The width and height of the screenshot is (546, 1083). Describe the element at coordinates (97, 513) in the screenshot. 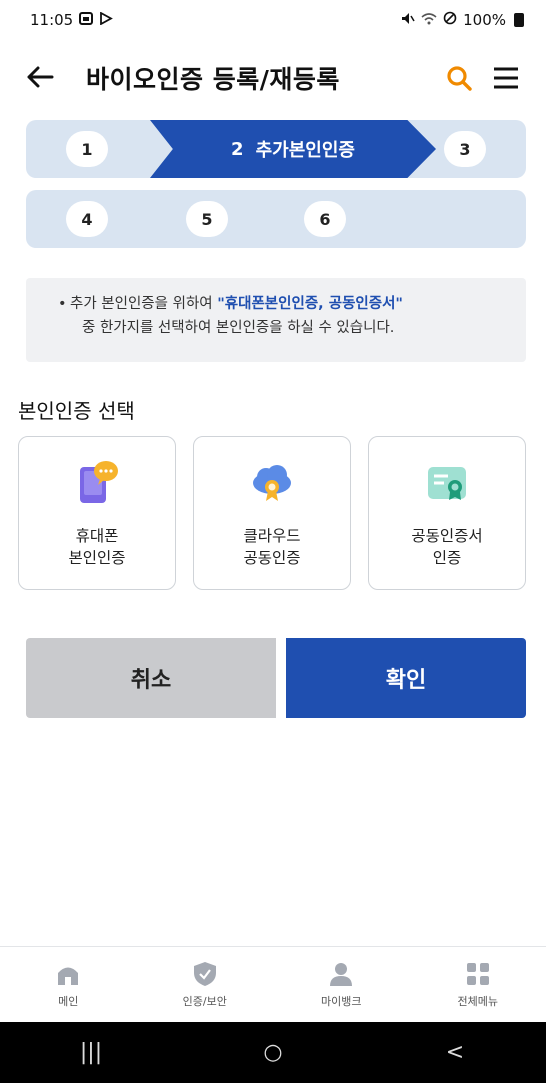

I see `auth-option-phone: 휴대폰 본인인증` at that location.